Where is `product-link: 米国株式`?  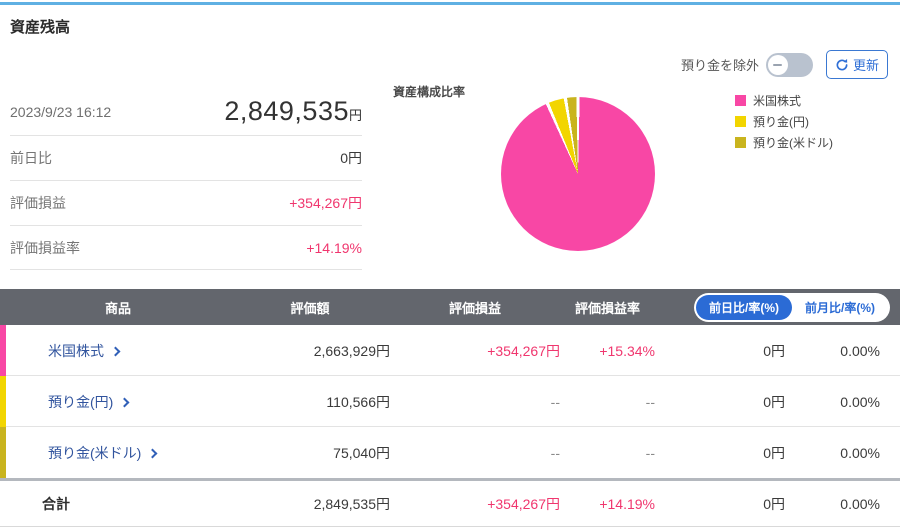 product-link: 米国株式 is located at coordinates (118, 351).